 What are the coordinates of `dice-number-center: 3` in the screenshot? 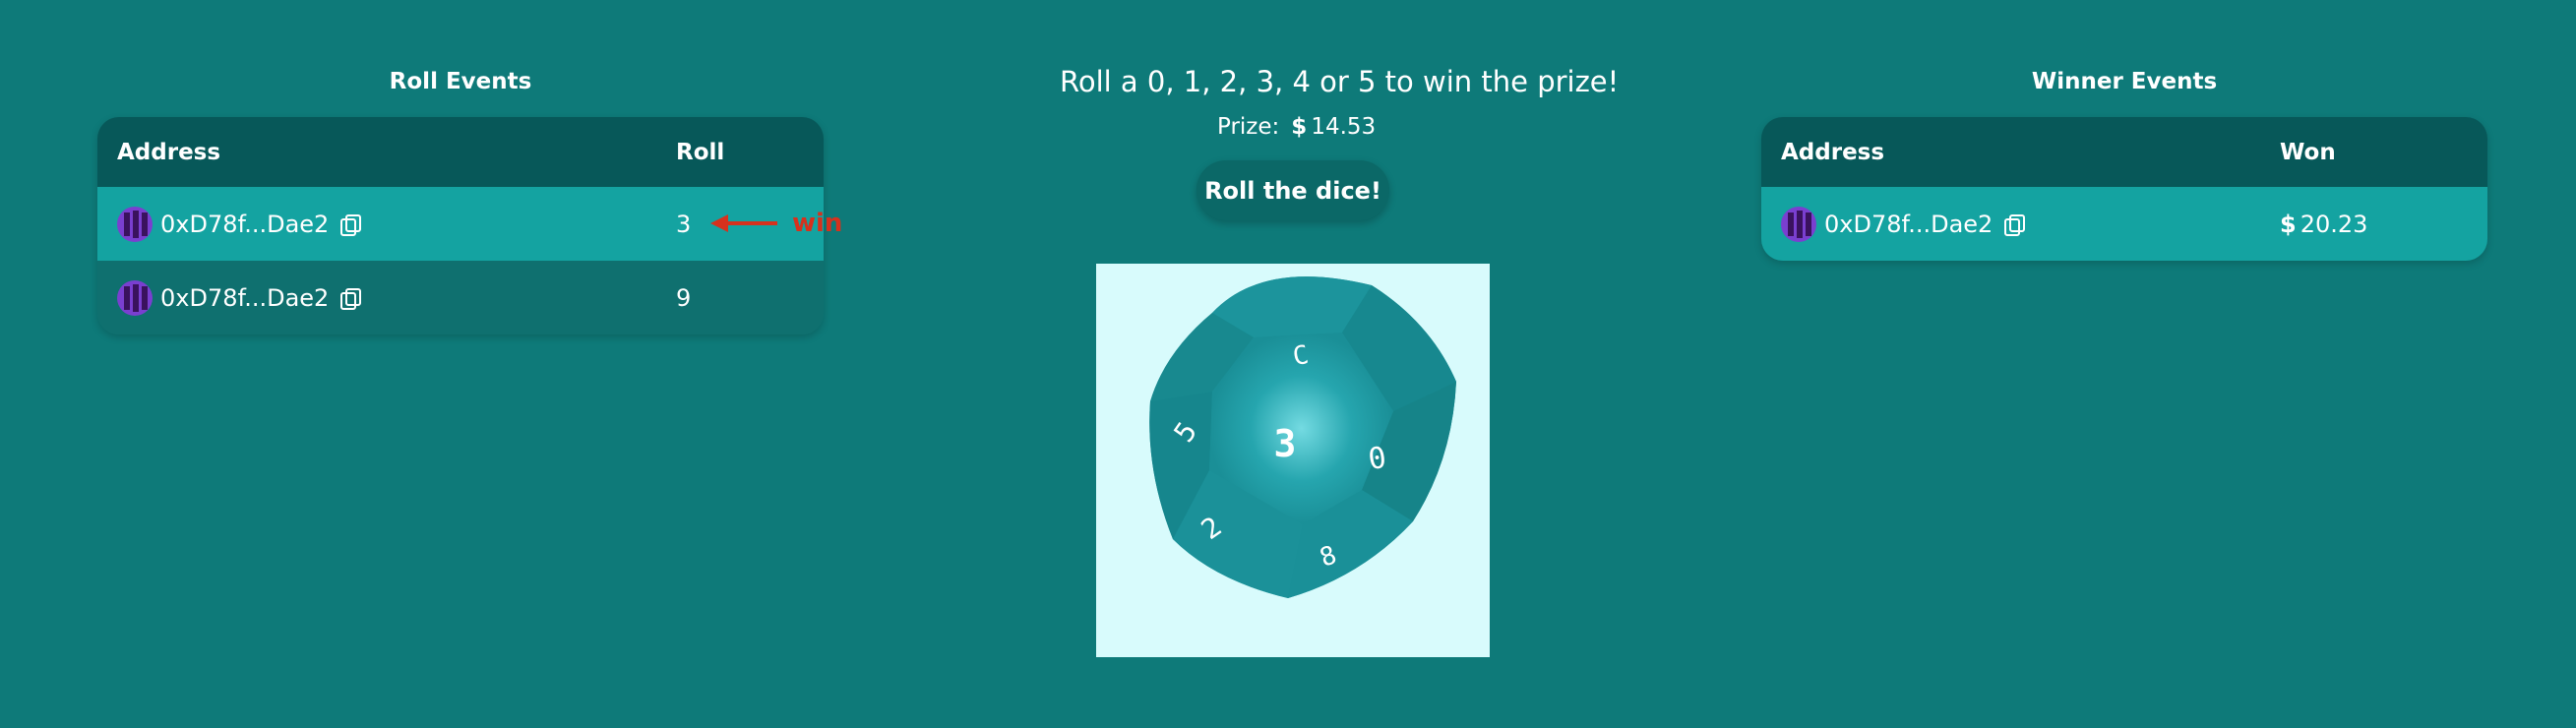 It's located at (1285, 443).